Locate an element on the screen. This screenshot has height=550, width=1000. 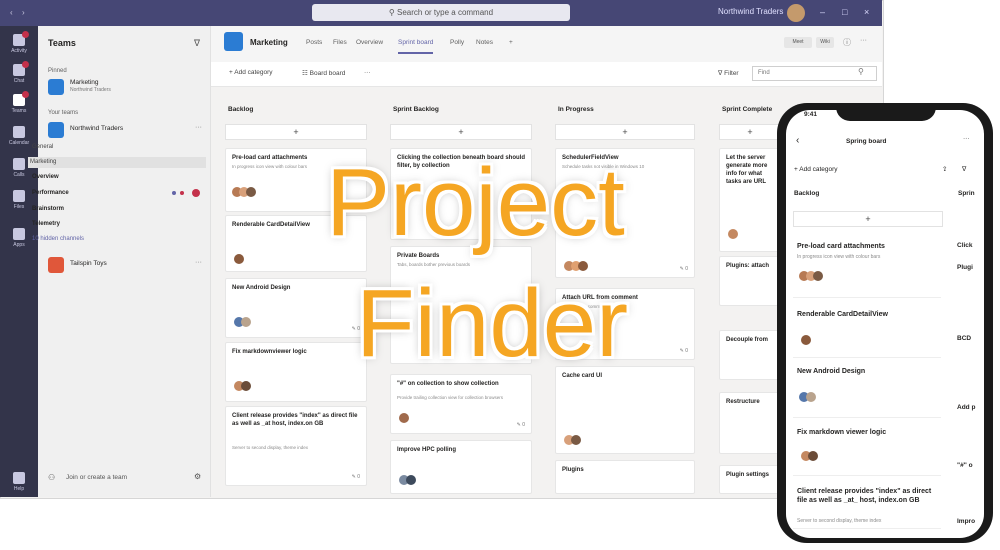
search-input: ⚲ Search or type a command is located at coordinates (441, 12).